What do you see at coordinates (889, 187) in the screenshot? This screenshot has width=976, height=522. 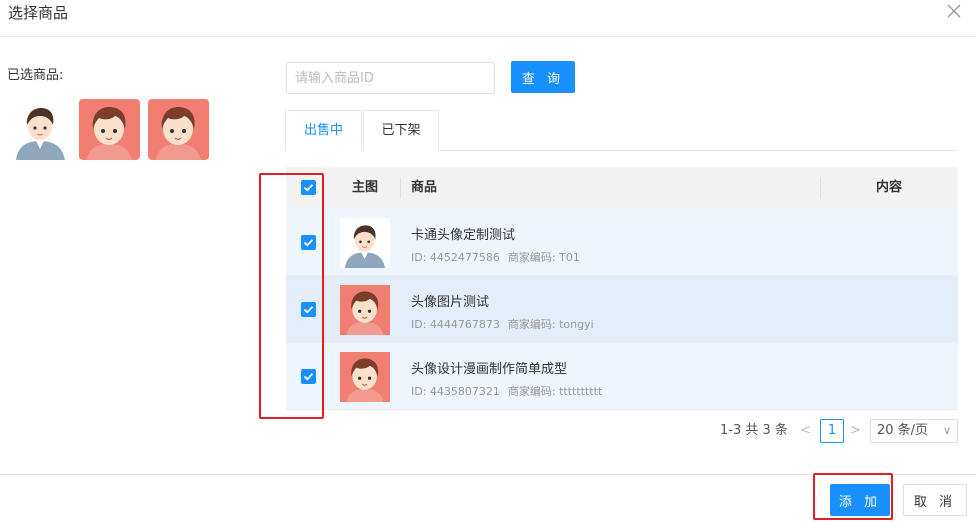 I see `header-content: 内容` at bounding box center [889, 187].